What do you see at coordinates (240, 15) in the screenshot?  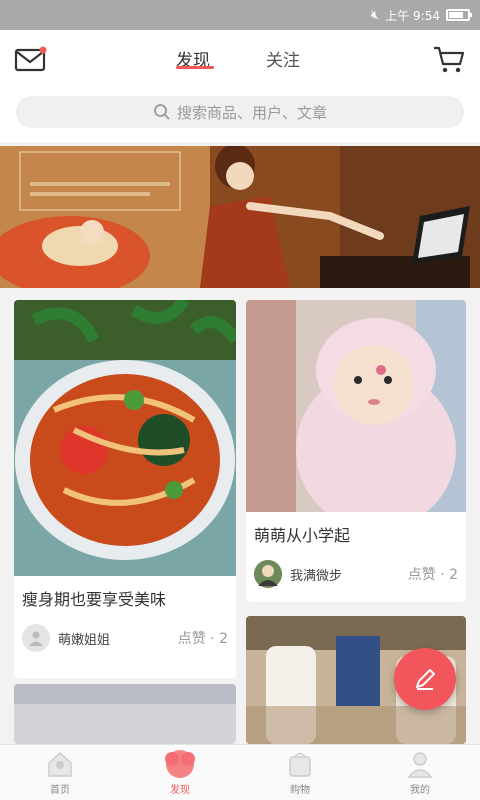 I see `status-bar: 🔇︎ 上午 9:54` at bounding box center [240, 15].